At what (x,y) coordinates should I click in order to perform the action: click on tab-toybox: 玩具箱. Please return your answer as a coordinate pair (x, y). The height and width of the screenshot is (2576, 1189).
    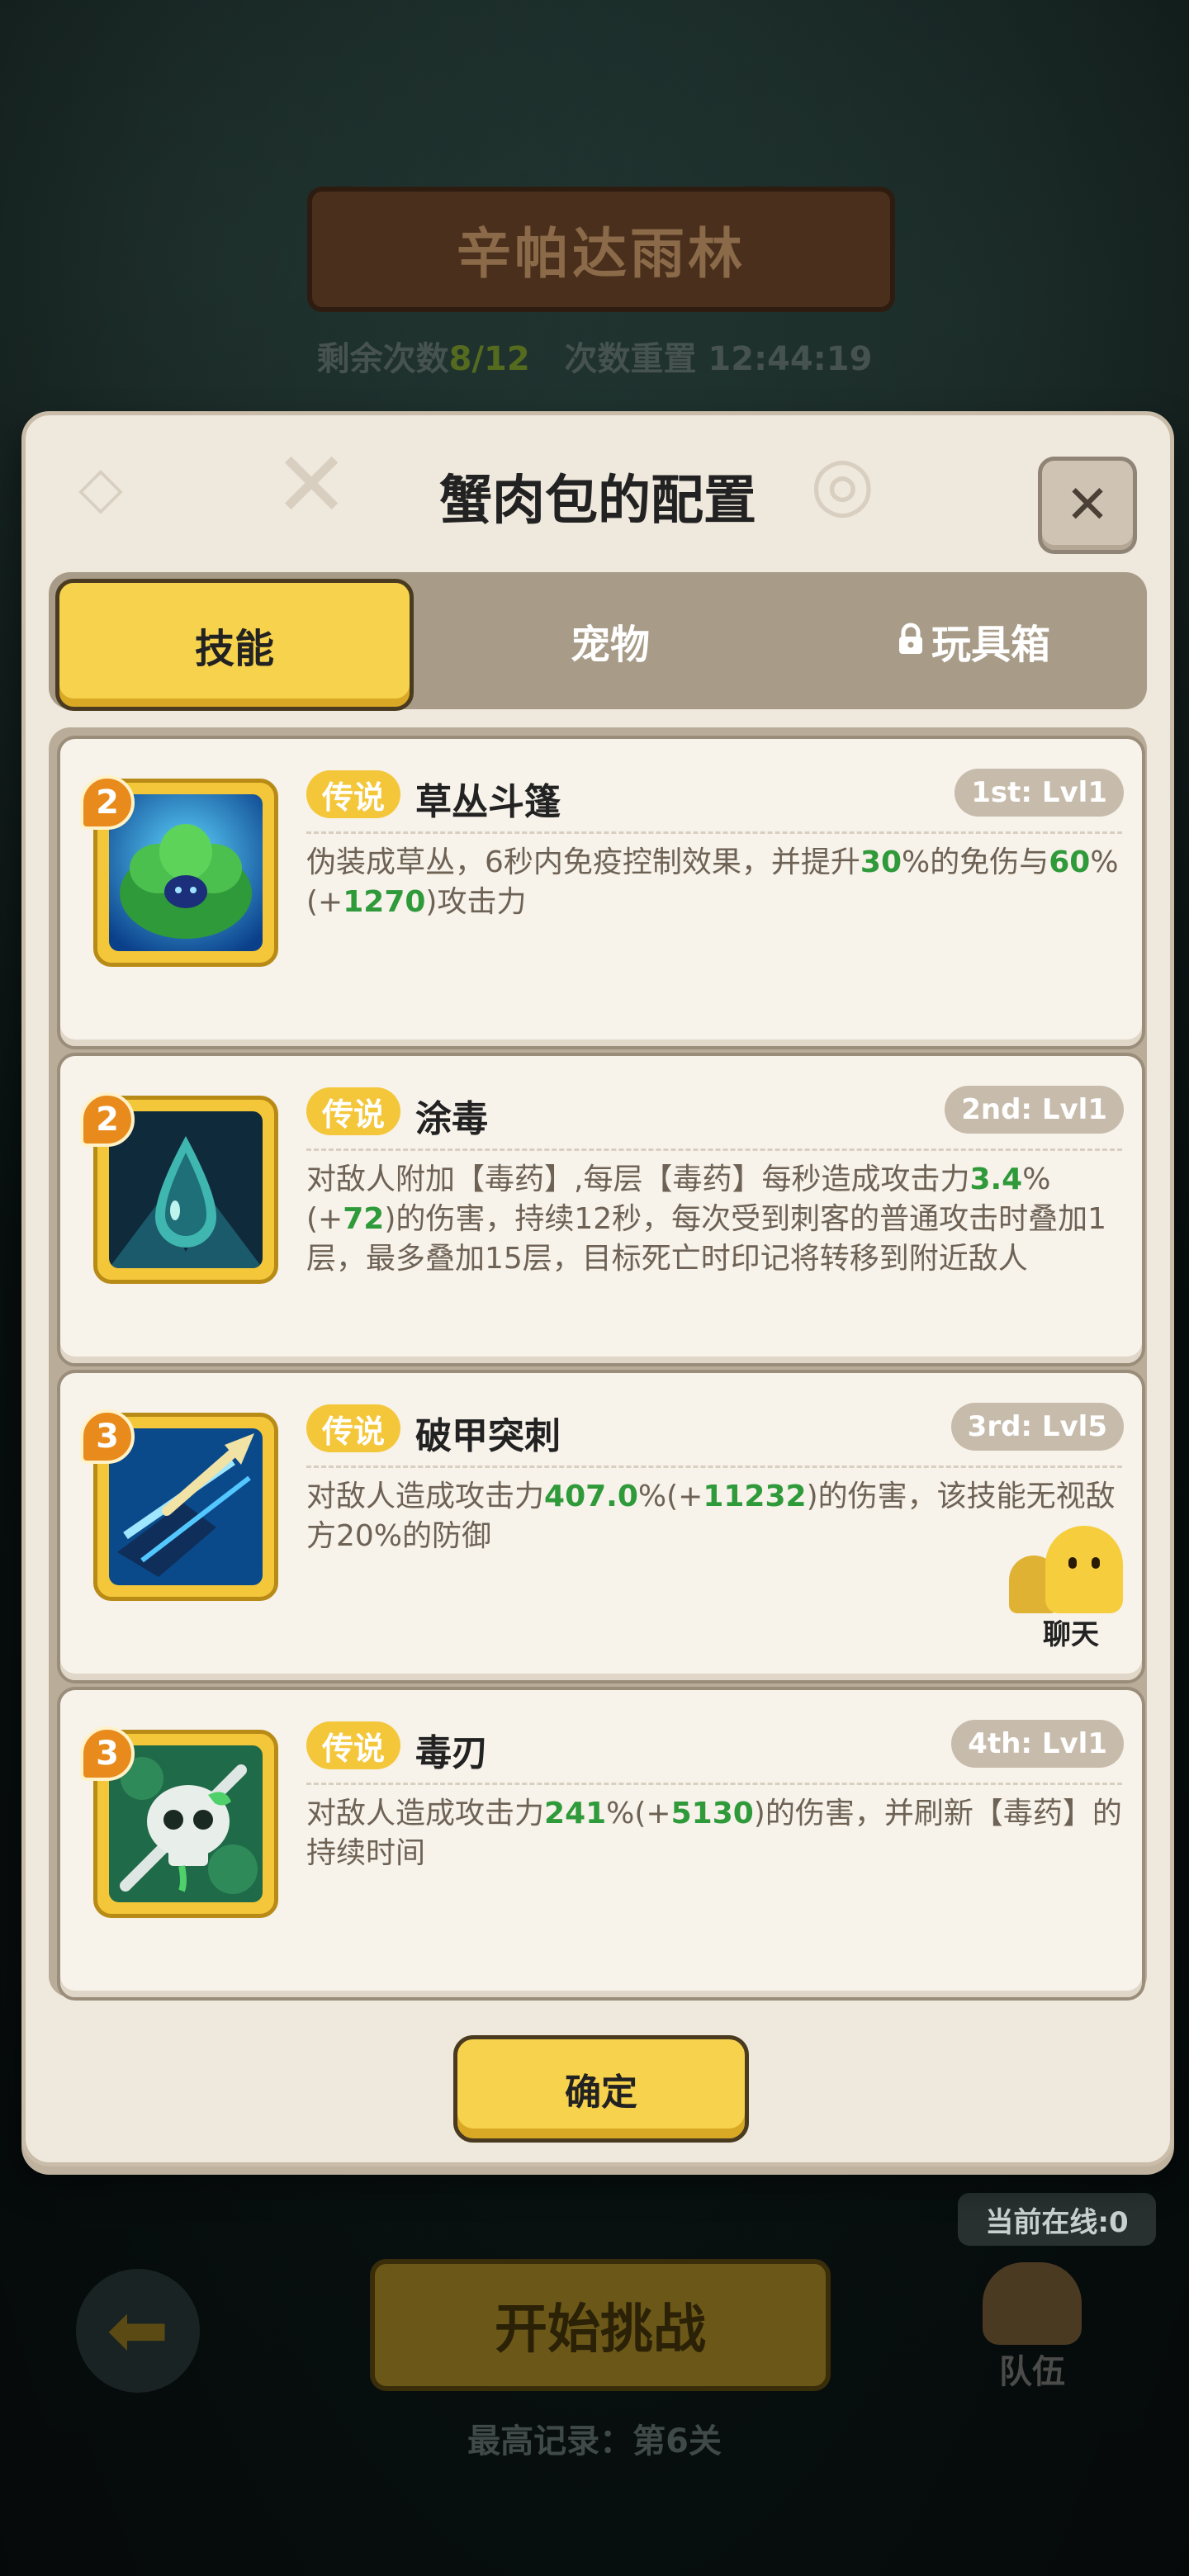
    Looking at the image, I should click on (973, 641).